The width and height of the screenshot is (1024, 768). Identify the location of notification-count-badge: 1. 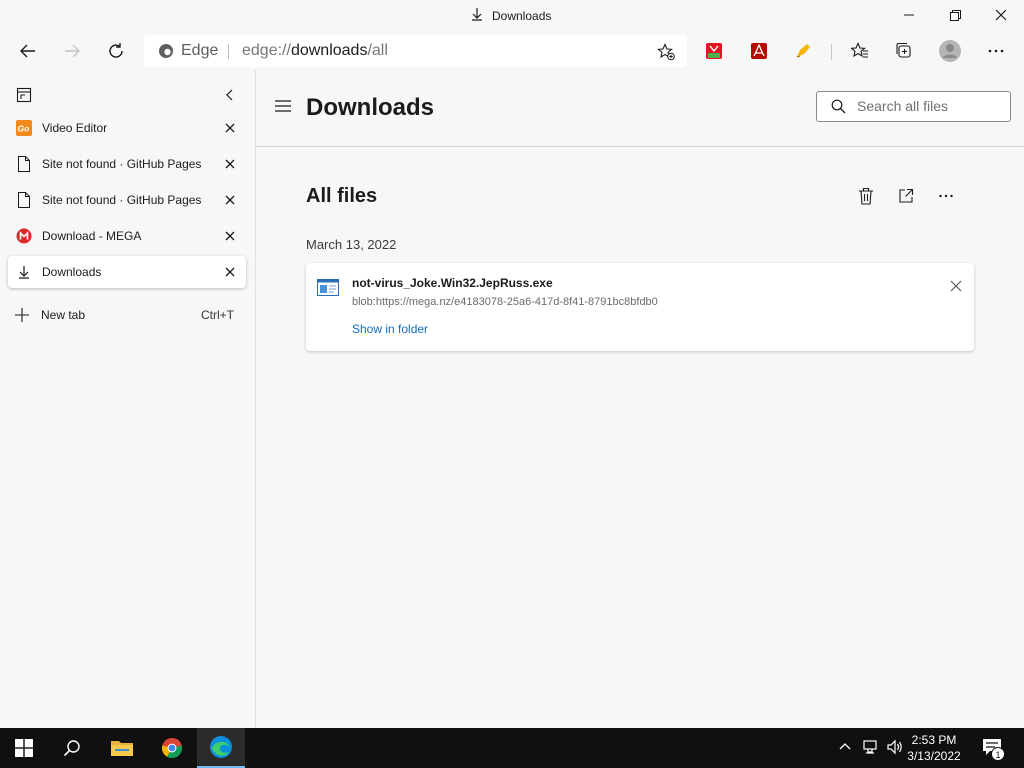
(998, 754).